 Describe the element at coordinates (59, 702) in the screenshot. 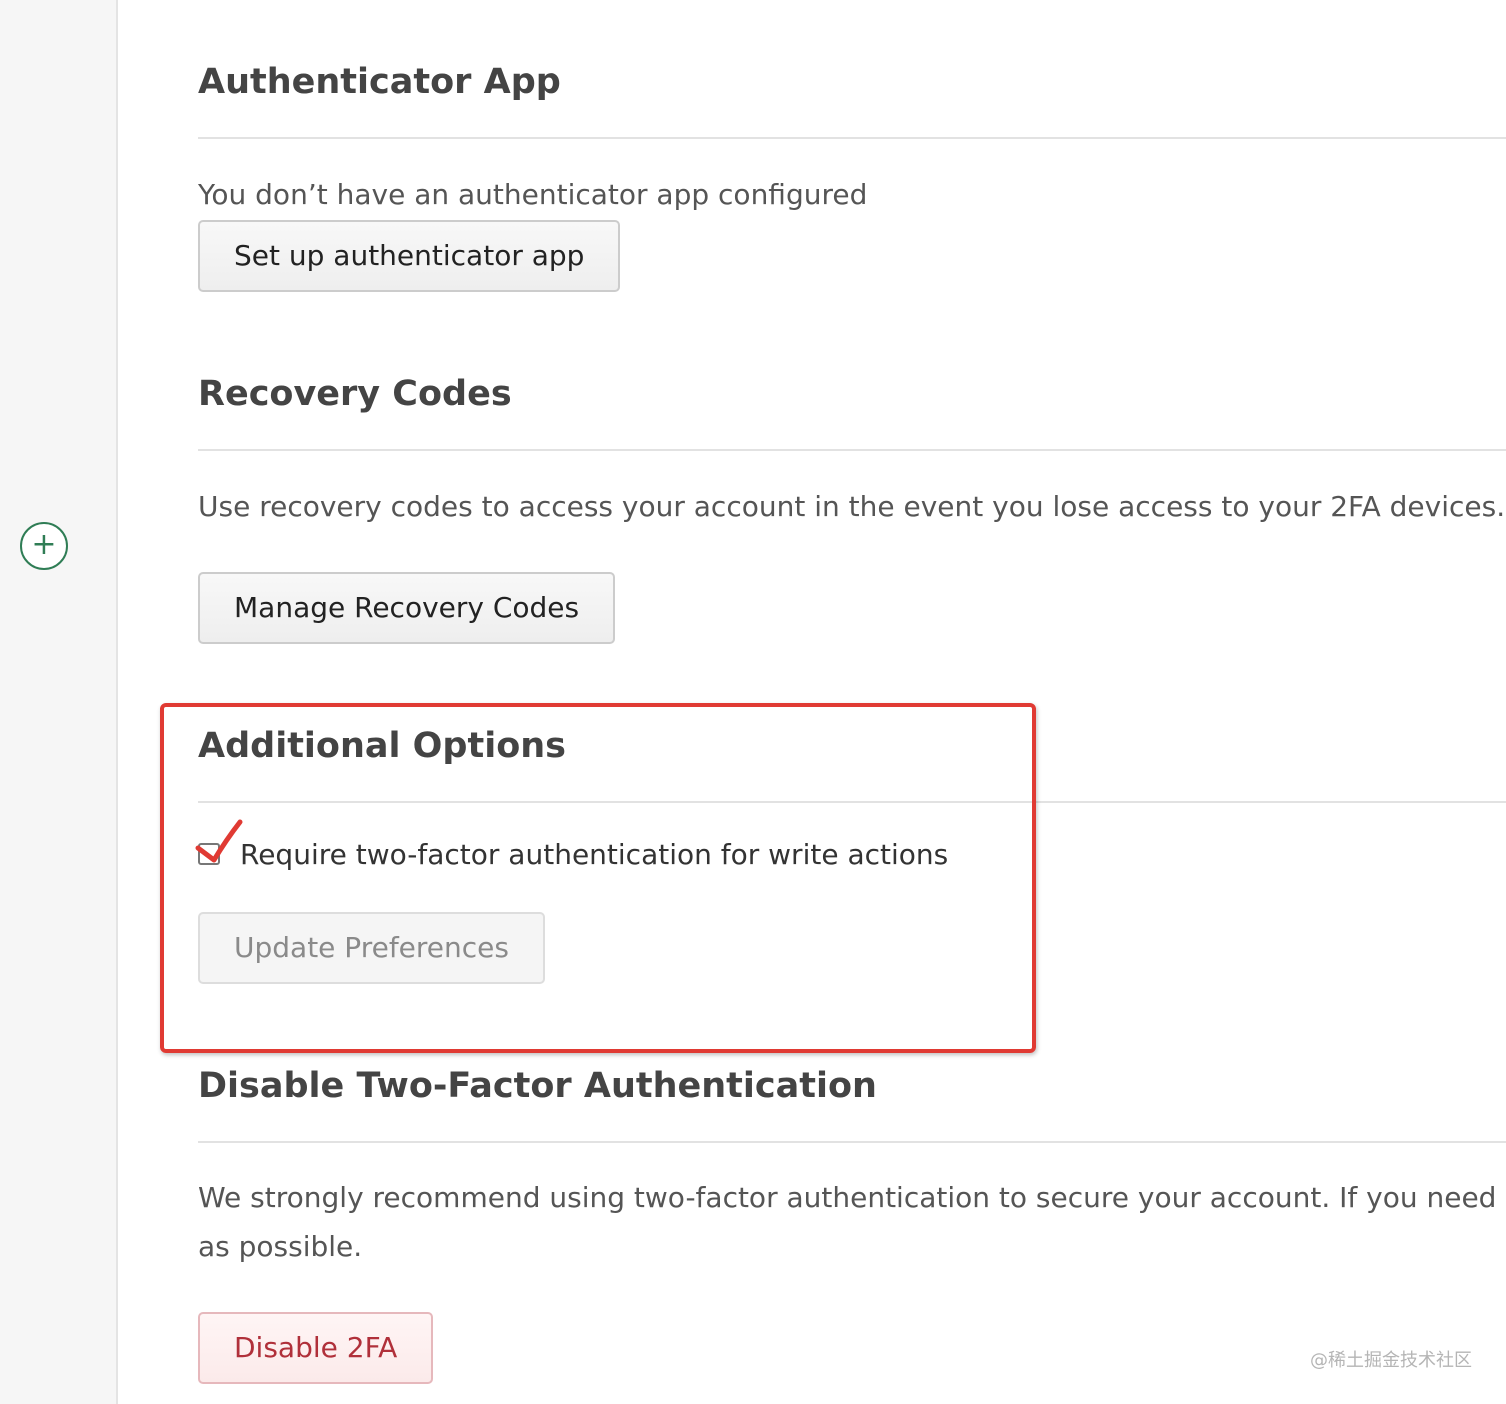

I see `left-sidebar: +` at that location.